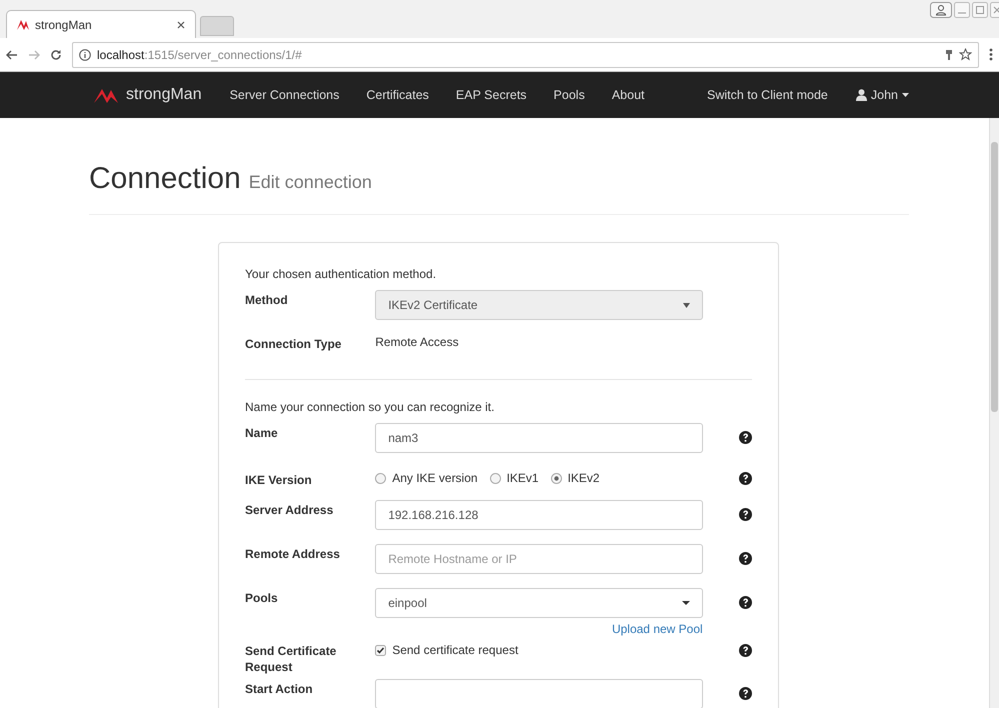 This screenshot has height=708, width=999. I want to click on input-field, so click(539, 693).